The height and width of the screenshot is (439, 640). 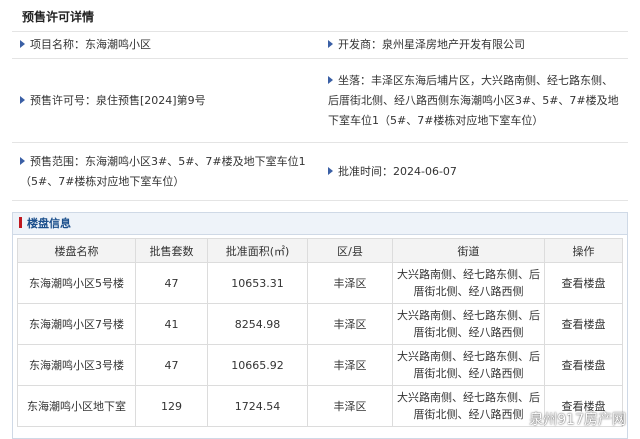 I want to click on column-header: 街道, so click(x=468, y=250).